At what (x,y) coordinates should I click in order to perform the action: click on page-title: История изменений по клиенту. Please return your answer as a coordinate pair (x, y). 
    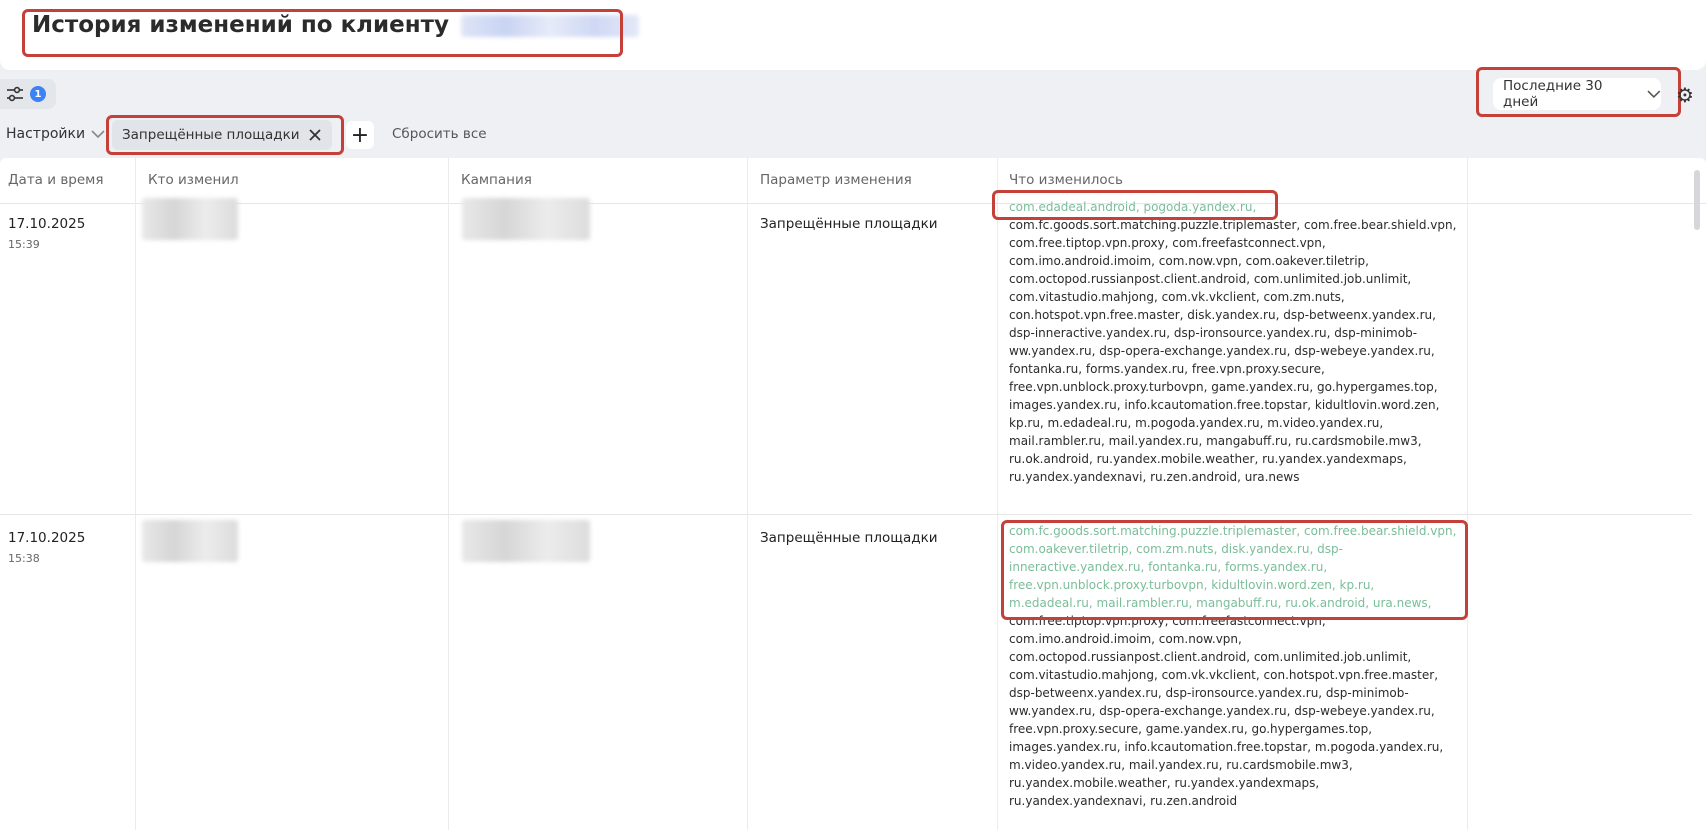
    Looking at the image, I should click on (335, 25).